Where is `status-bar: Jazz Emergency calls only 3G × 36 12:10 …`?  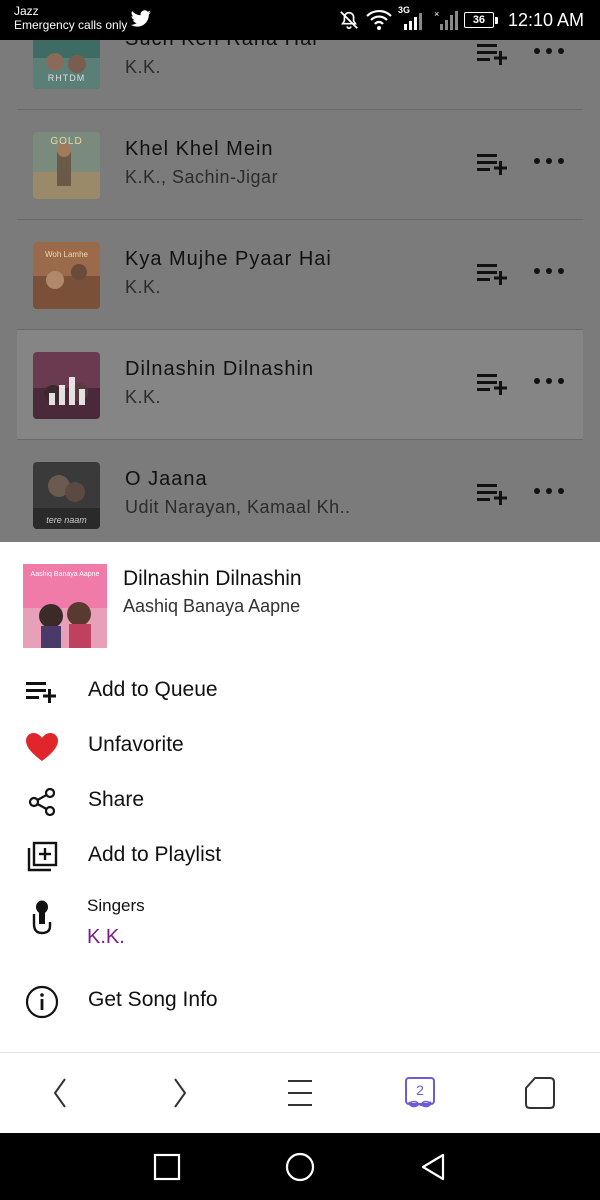 status-bar: Jazz Emergency calls only 3G × 36 12:10 … is located at coordinates (300, 20).